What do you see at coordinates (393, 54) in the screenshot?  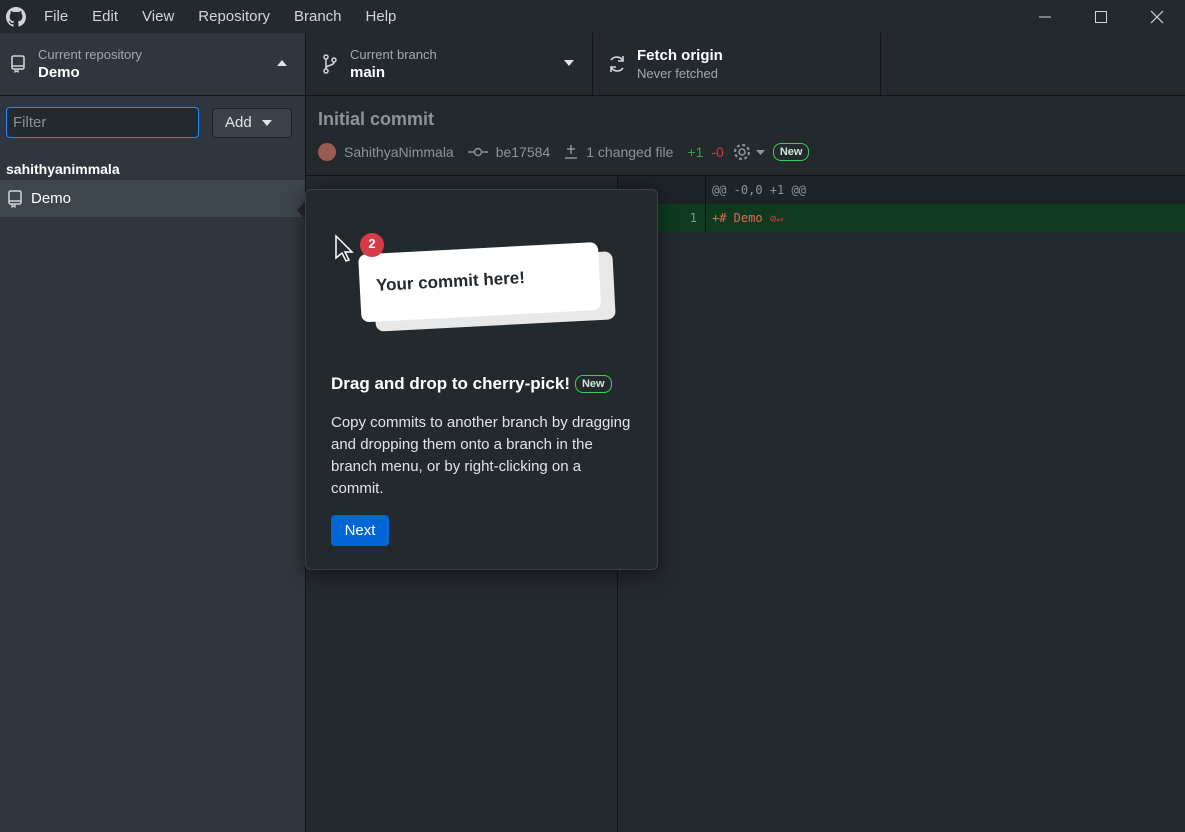 I see `current-branch-label: Current branch` at bounding box center [393, 54].